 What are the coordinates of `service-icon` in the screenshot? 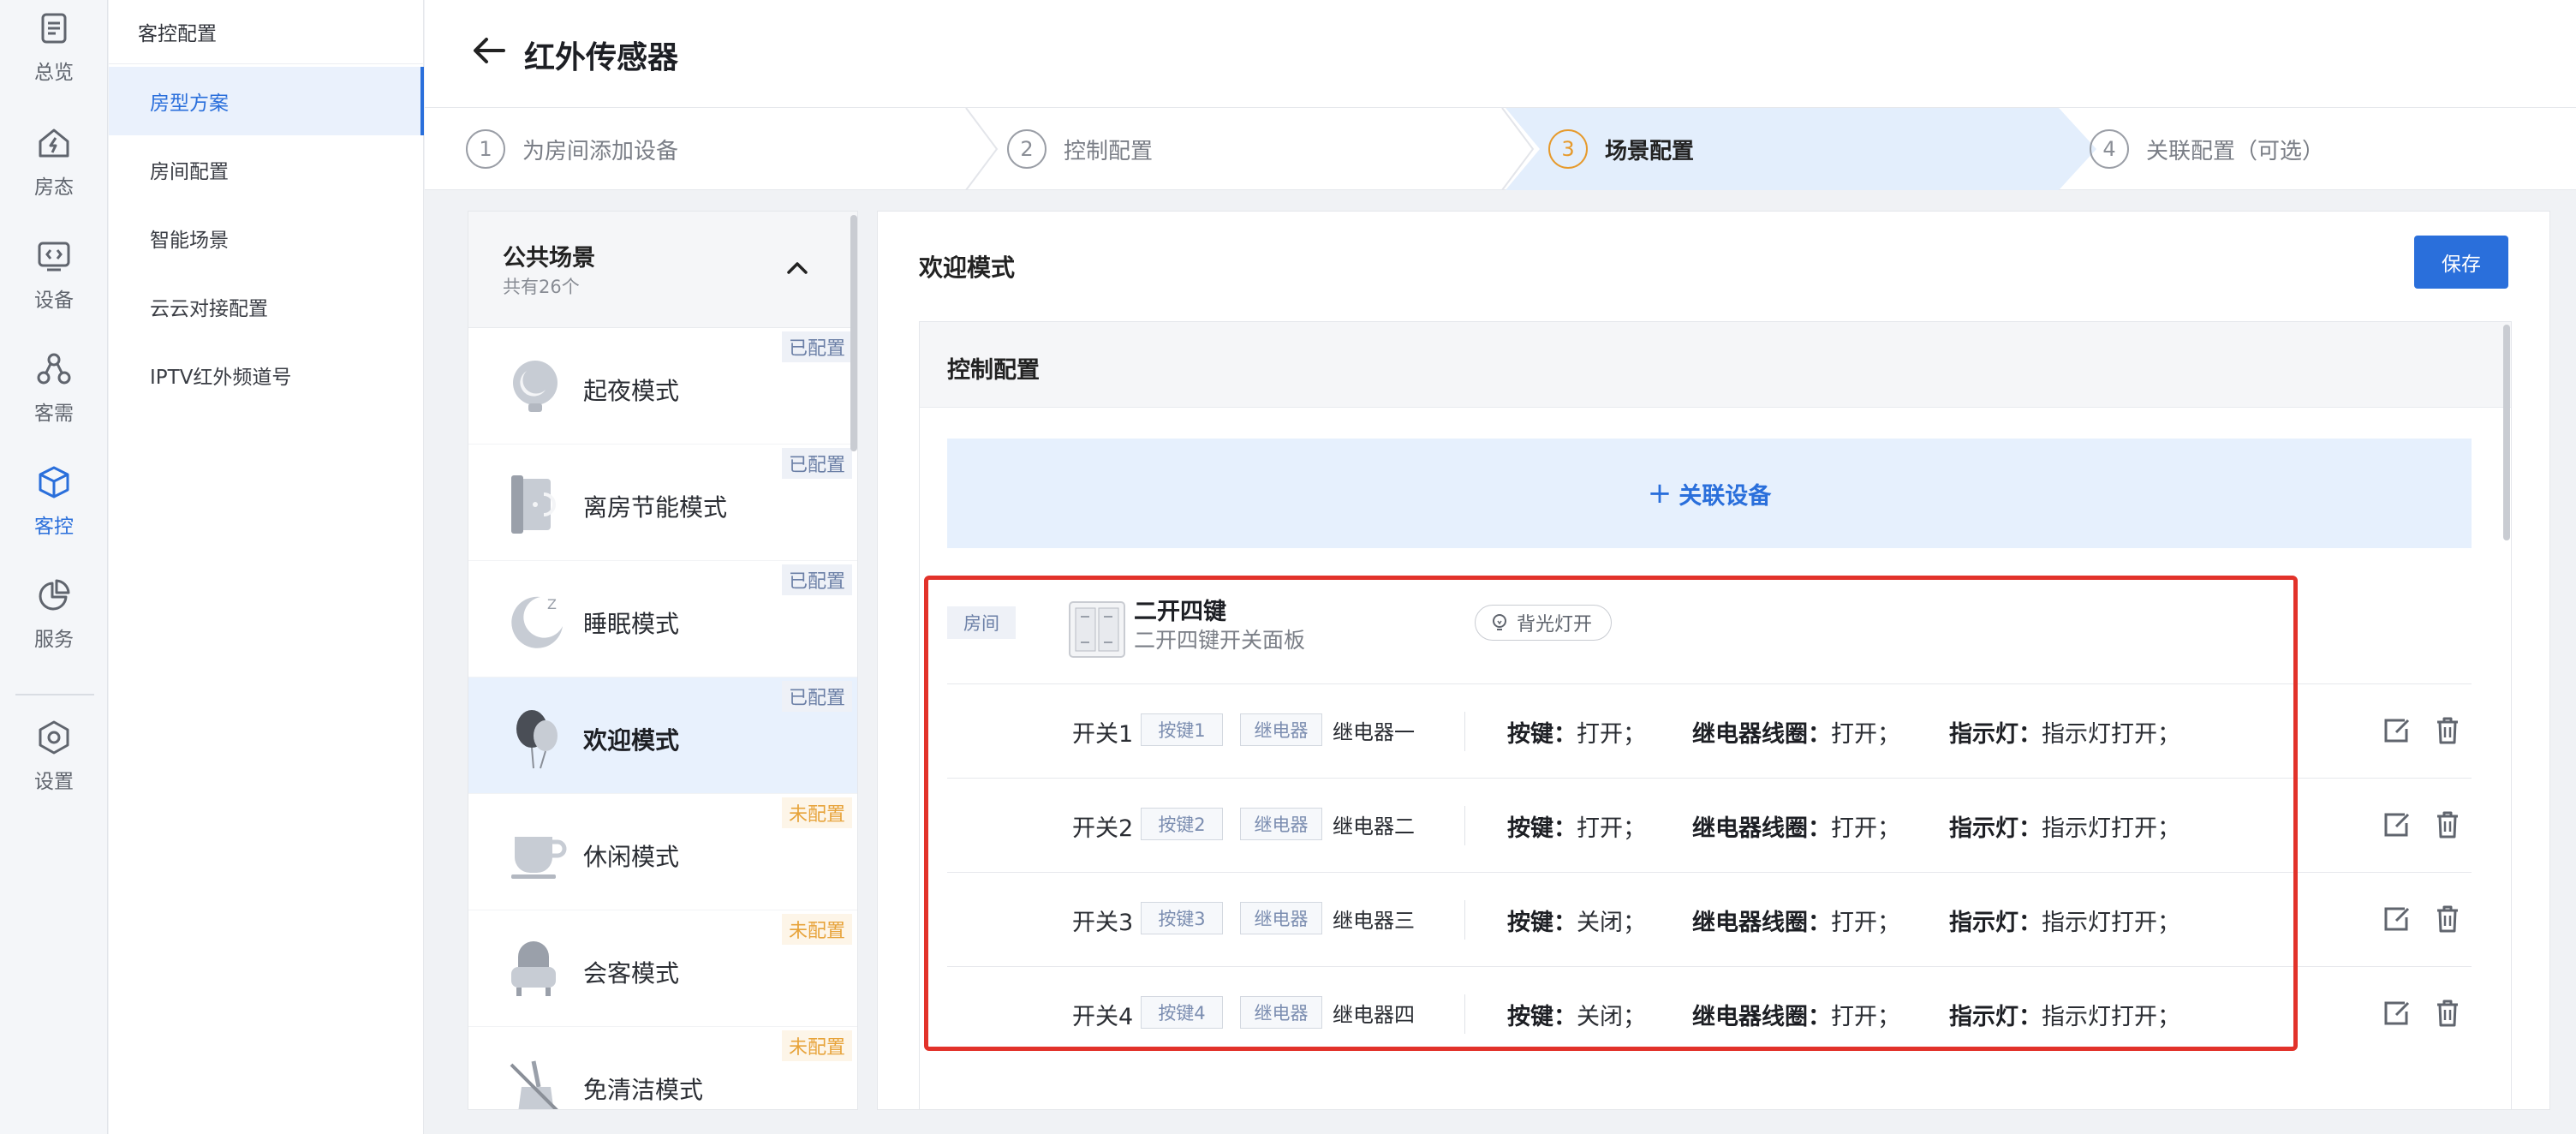 It's located at (55, 595).